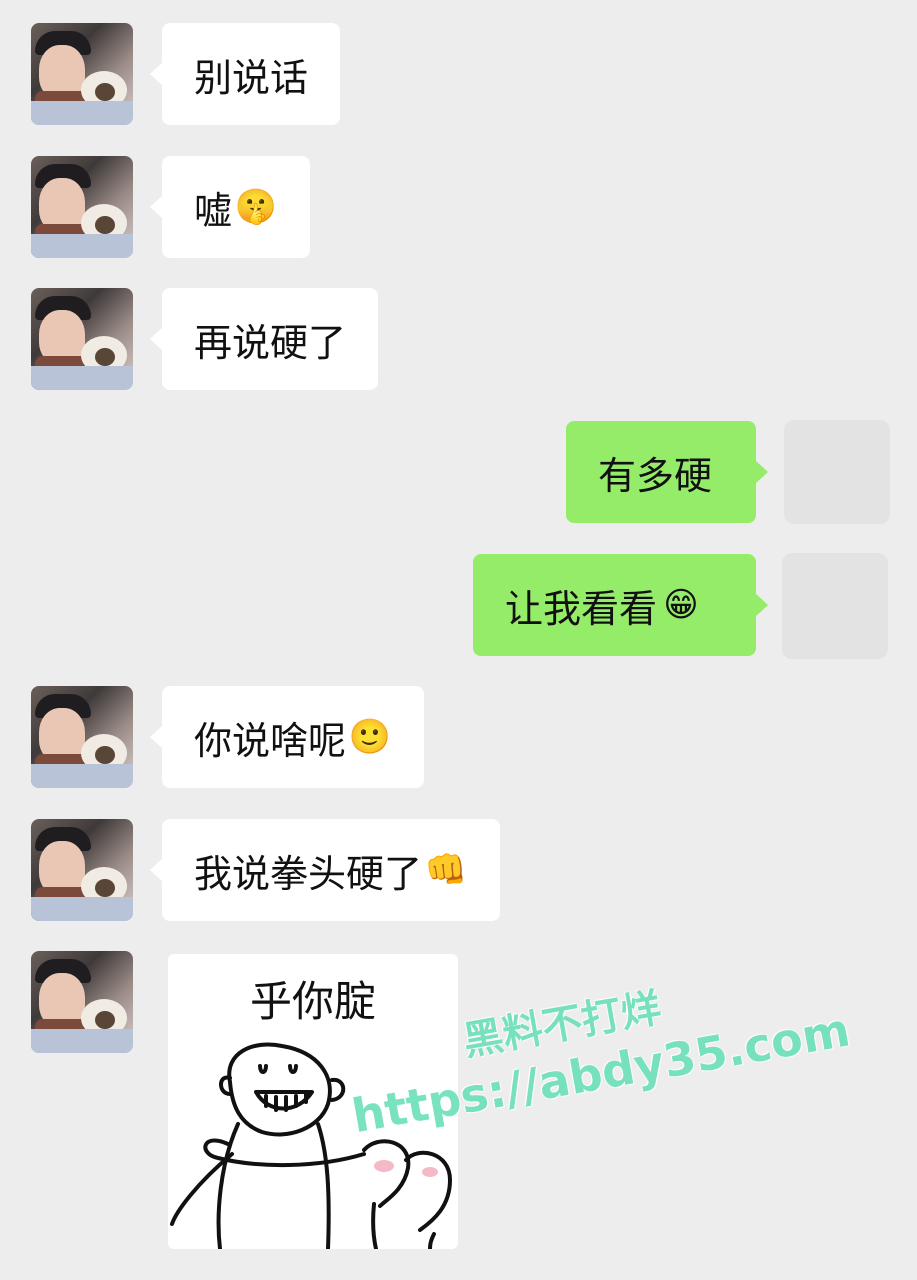 This screenshot has height=1280, width=917. What do you see at coordinates (308, 873) in the screenshot?
I see `message-text: 我说拳头硬了` at bounding box center [308, 873].